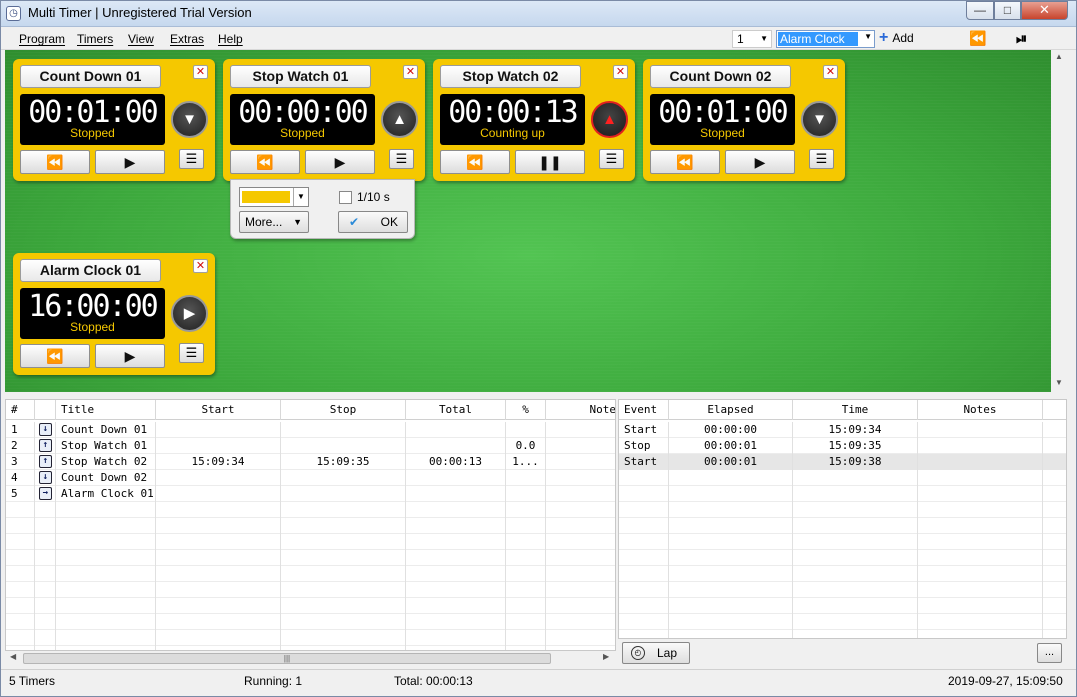  I want to click on minimize-button: —, so click(980, 10).